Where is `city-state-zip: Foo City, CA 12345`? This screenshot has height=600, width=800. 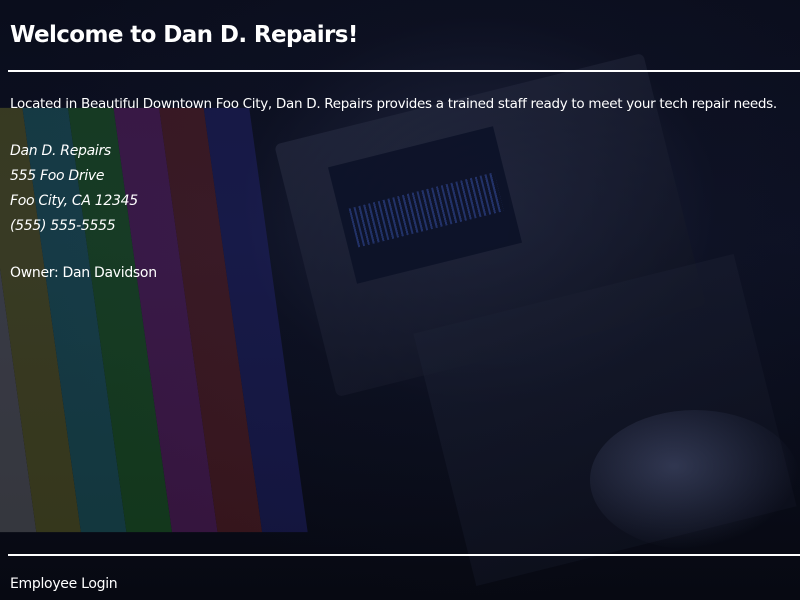 city-state-zip: Foo City, CA 12345 is located at coordinates (74, 201).